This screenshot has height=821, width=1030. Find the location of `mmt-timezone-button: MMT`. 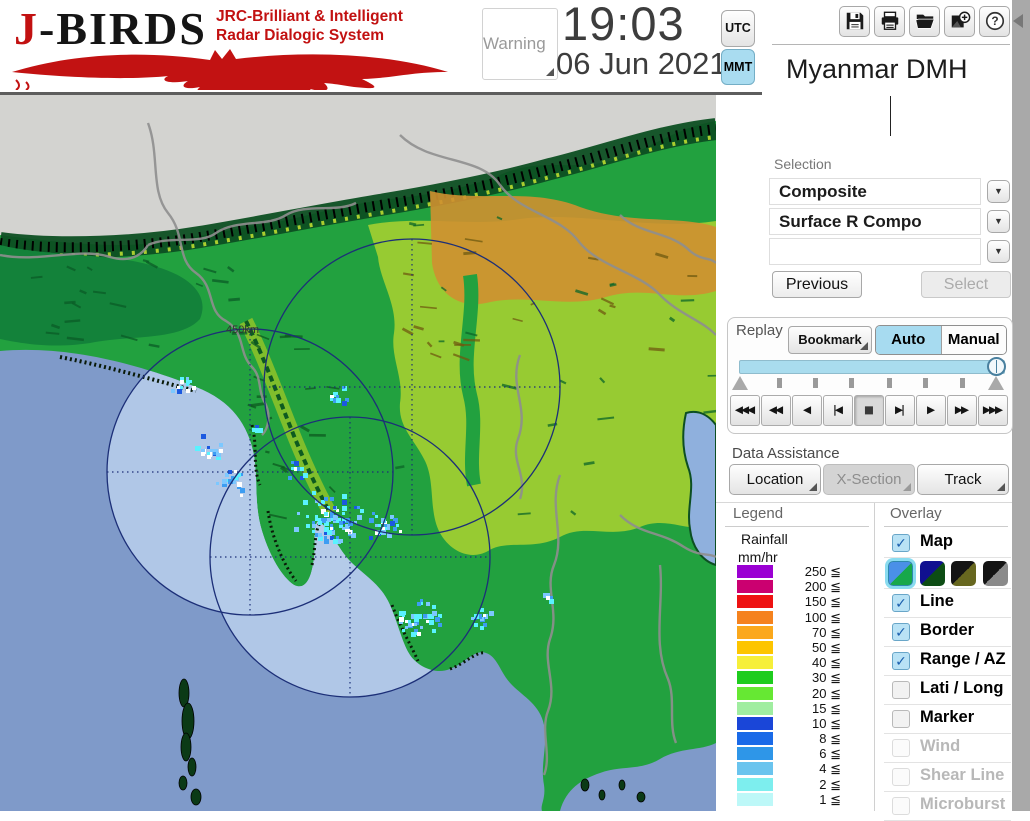

mmt-timezone-button: MMT is located at coordinates (738, 67).